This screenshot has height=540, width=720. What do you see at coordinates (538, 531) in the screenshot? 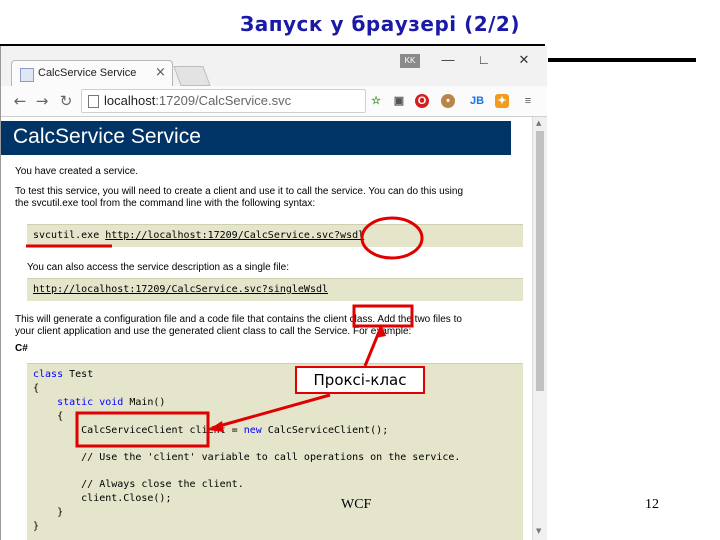
I see `scroll-down-icon: ▼` at bounding box center [538, 531].